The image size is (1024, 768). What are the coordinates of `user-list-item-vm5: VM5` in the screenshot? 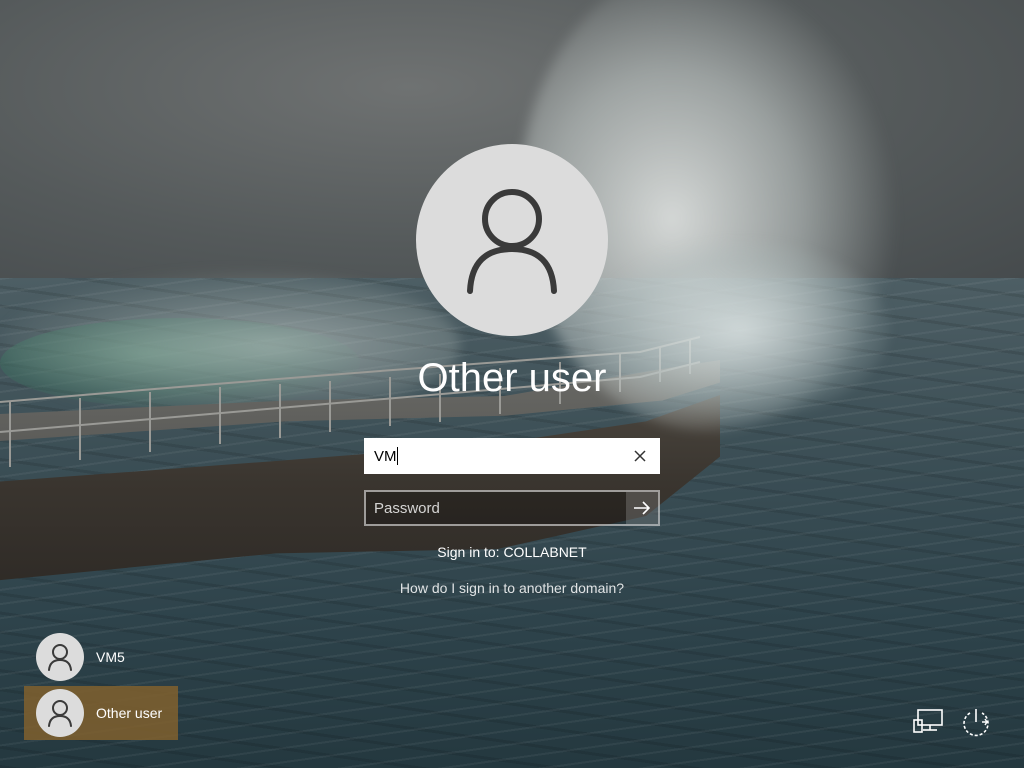 It's located at (101, 657).